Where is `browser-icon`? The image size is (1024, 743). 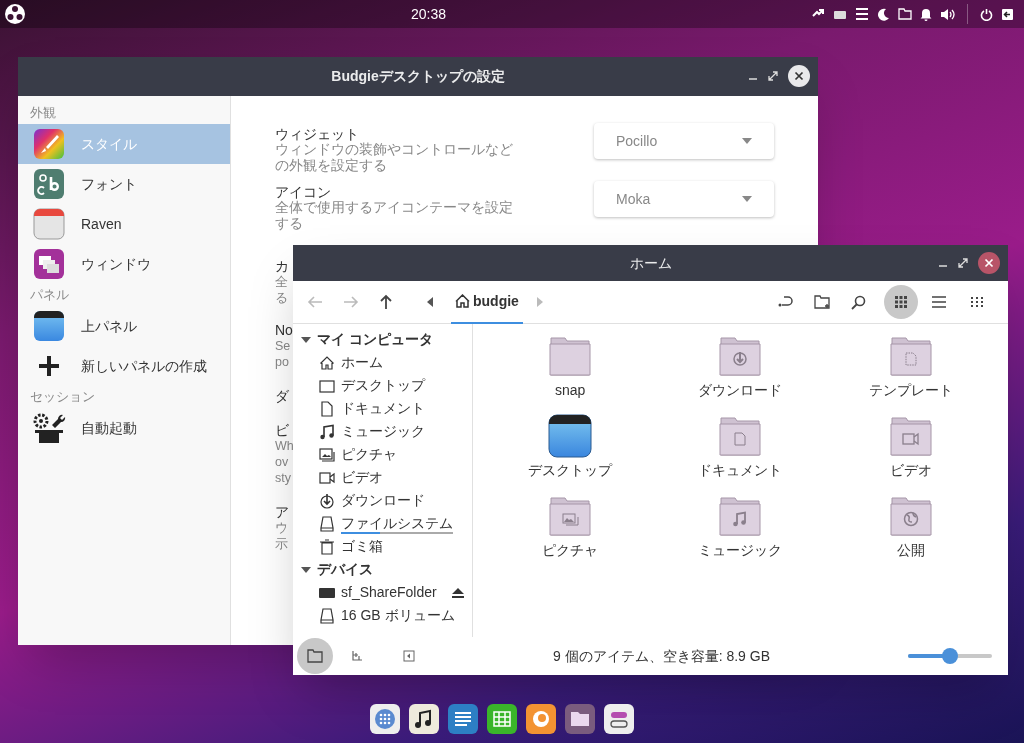
browser-icon is located at coordinates (541, 719).